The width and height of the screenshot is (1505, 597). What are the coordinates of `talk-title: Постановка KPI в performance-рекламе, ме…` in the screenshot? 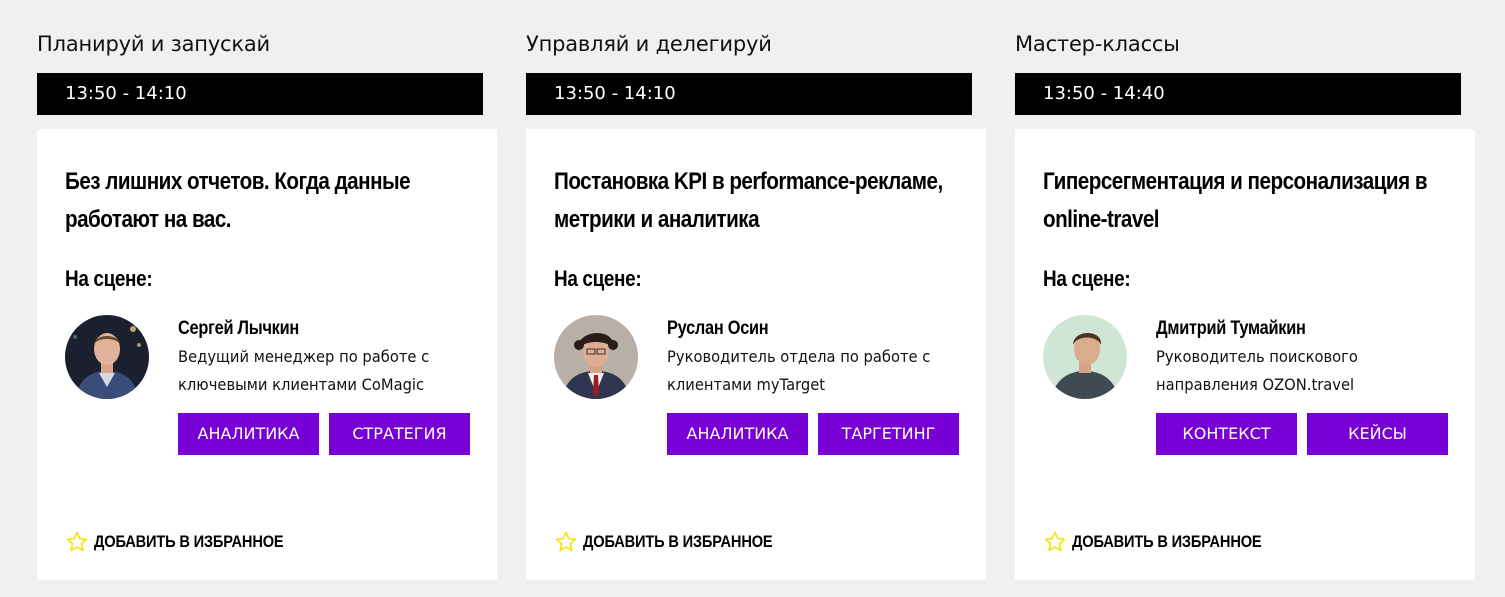 It's located at (752, 201).